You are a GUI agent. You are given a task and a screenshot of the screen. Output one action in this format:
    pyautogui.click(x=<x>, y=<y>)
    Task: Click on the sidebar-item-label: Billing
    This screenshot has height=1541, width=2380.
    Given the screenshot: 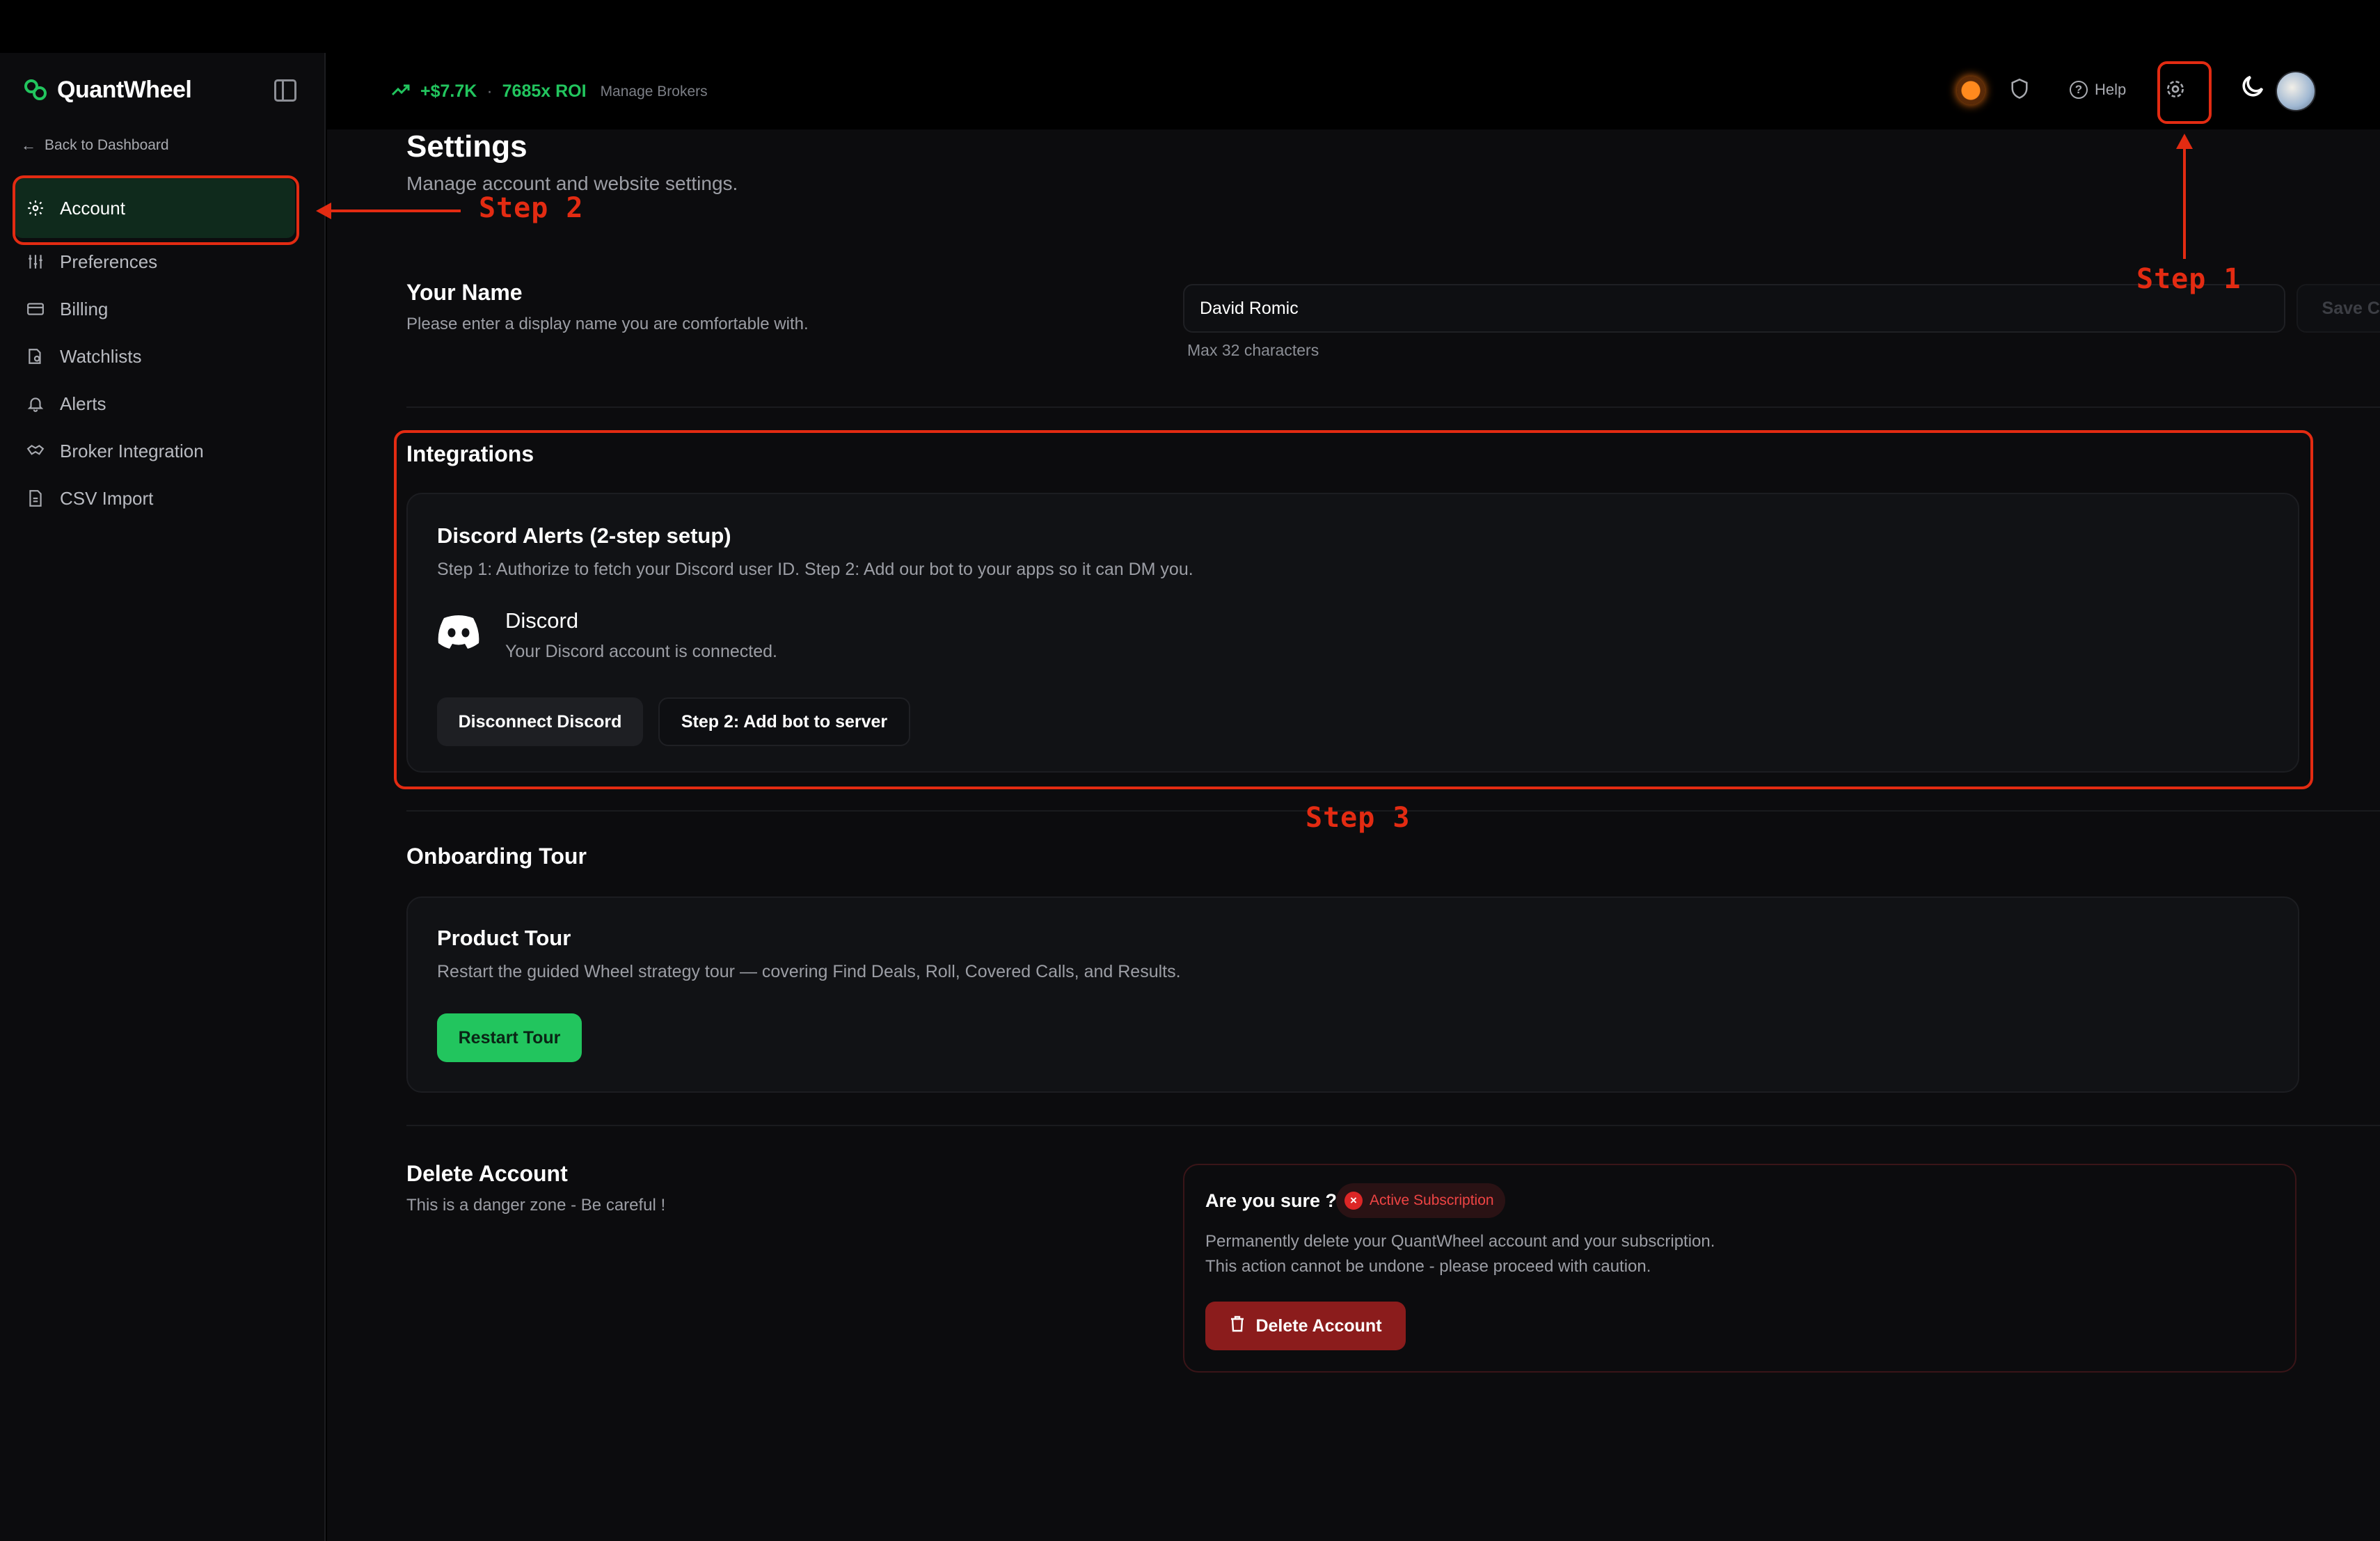 What is the action you would take?
    pyautogui.click(x=84, y=308)
    